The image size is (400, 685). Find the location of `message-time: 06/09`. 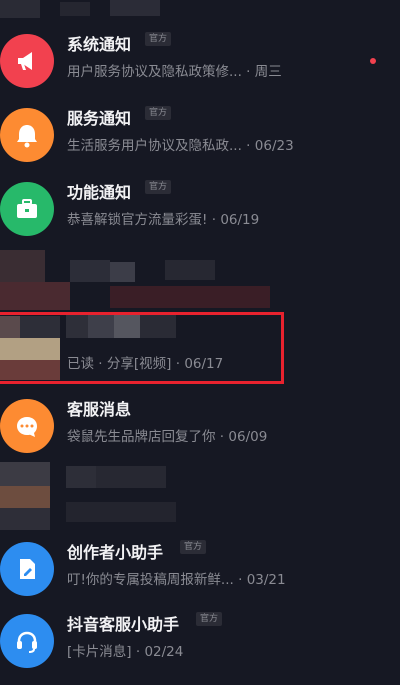

message-time: 06/09 is located at coordinates (248, 437).